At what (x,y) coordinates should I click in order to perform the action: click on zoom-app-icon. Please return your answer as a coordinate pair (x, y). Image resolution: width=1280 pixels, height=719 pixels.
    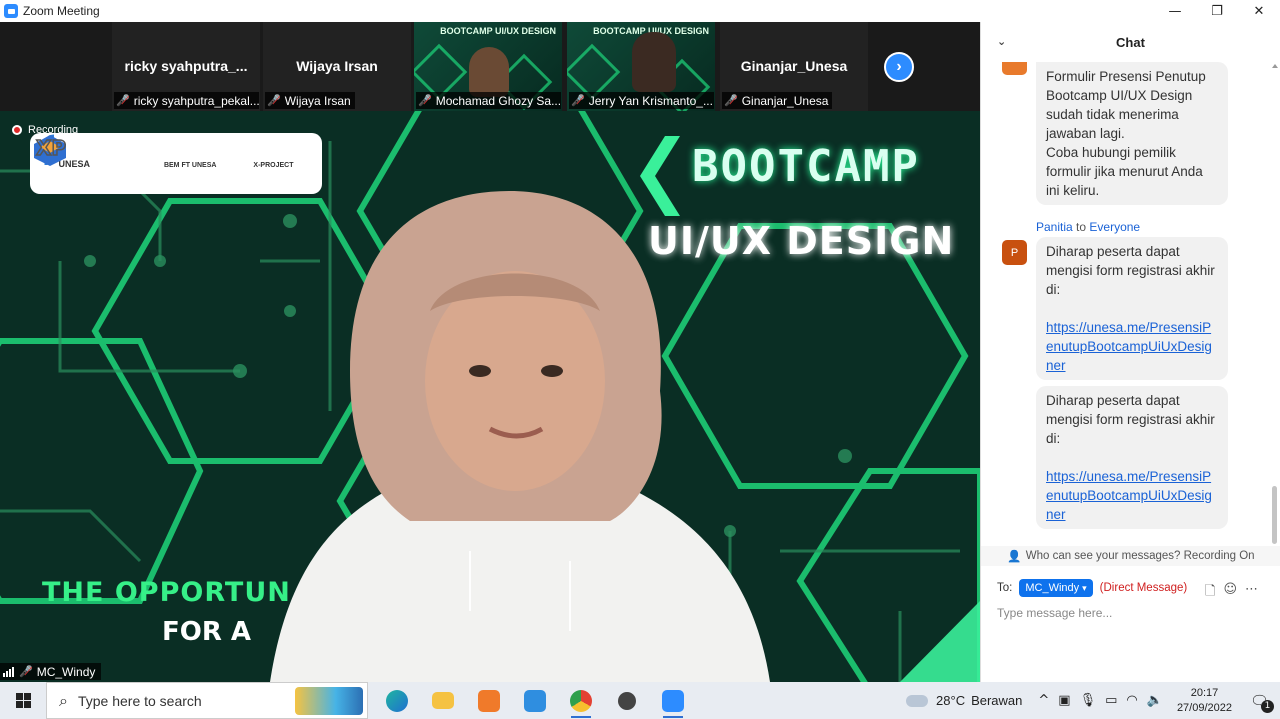
    Looking at the image, I should click on (11, 11).